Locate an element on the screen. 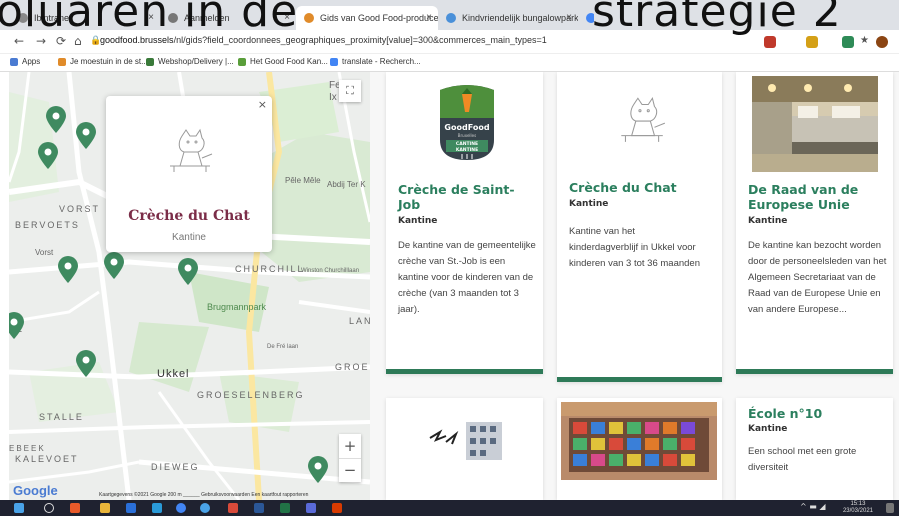 Image resolution: width=899 pixels, height=516 pixels. map-label: De Fré laan is located at coordinates (283, 347).